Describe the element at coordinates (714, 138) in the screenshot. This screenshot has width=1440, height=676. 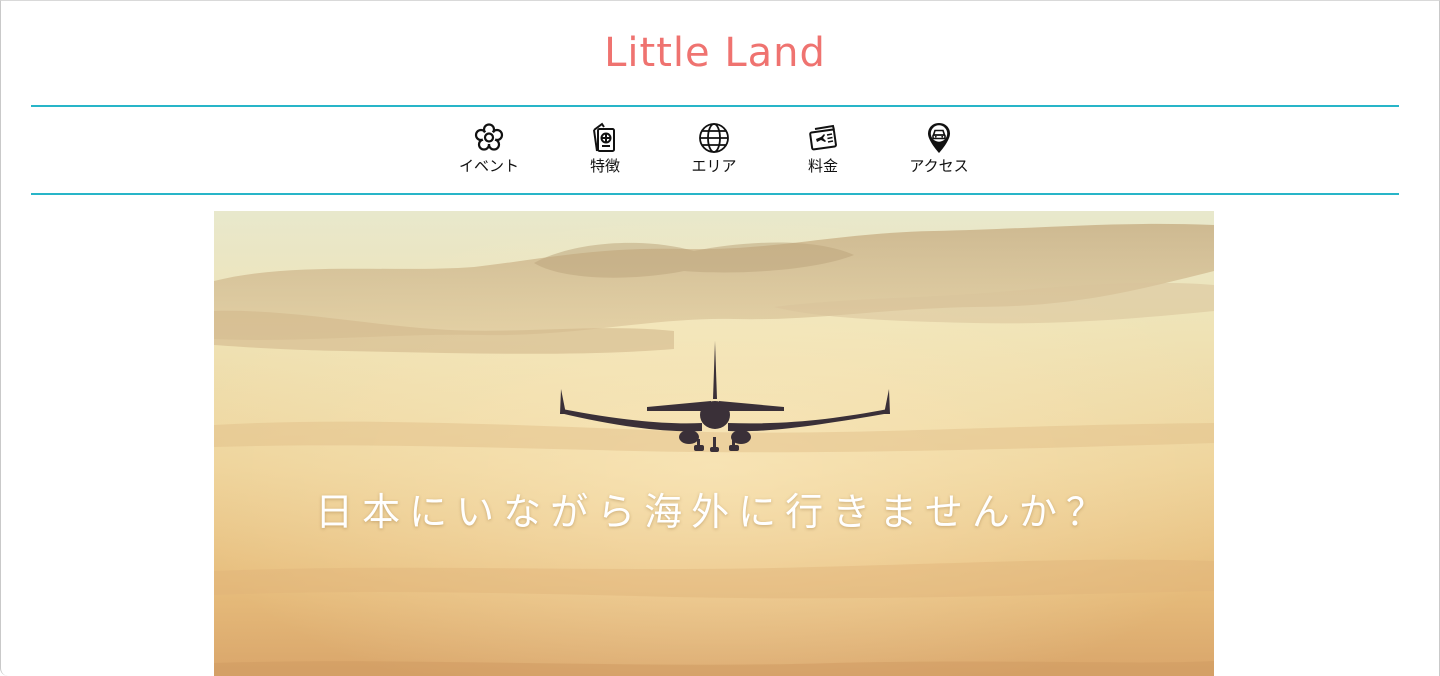
I see `globe-icon` at that location.